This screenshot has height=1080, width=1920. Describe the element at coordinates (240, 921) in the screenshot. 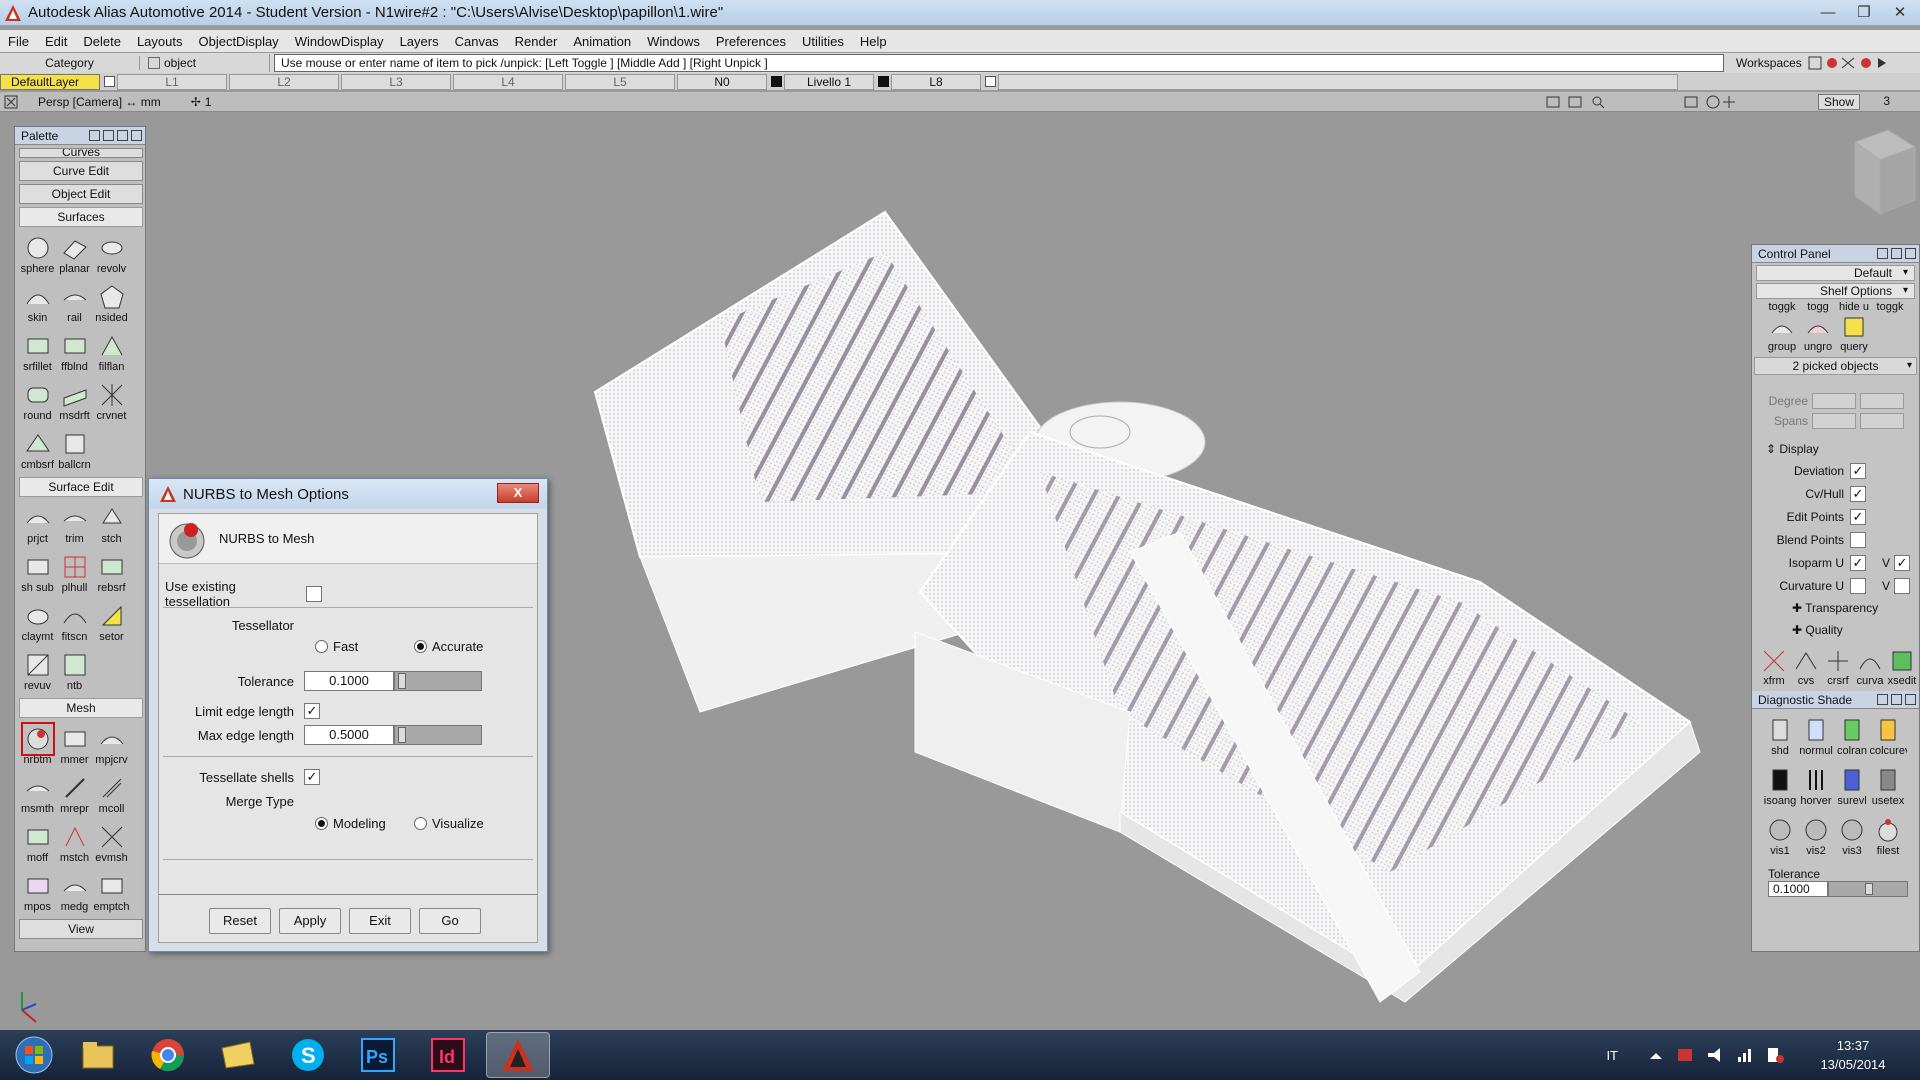

I see `reset-button: Reset` at that location.